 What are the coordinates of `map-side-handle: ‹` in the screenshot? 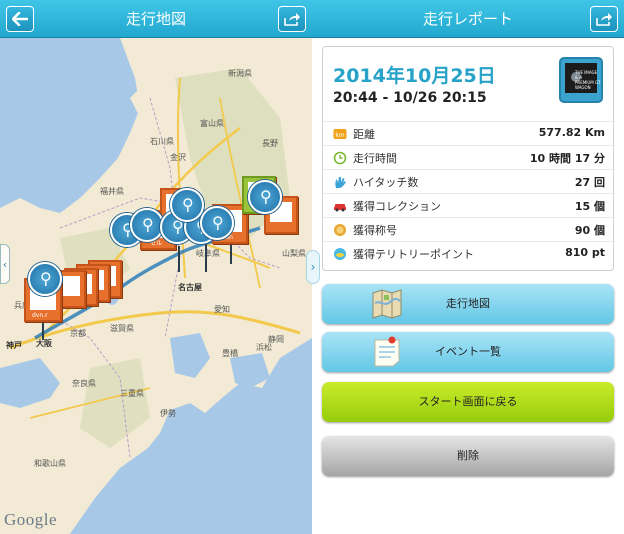 It's located at (5, 264).